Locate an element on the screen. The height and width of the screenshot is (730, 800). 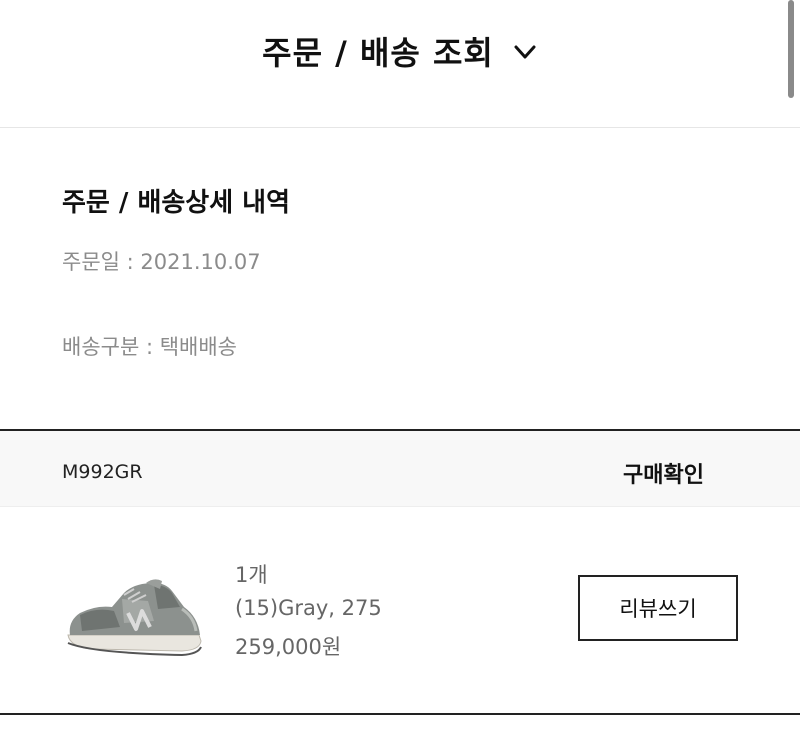
order-detail-title: 주문 / 배송상세 내역 is located at coordinates (176, 203).